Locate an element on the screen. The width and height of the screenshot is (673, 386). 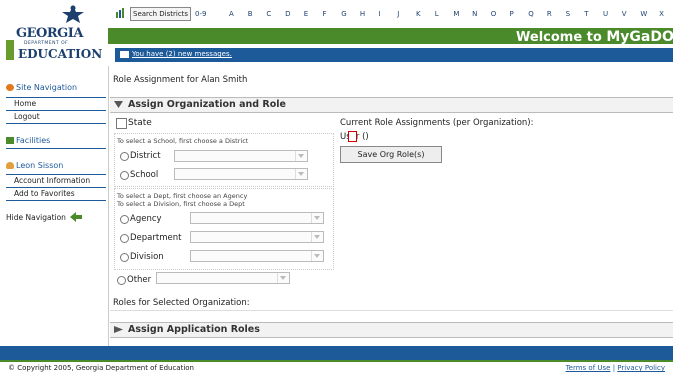
alpha-index-link: E is located at coordinates (306, 14).